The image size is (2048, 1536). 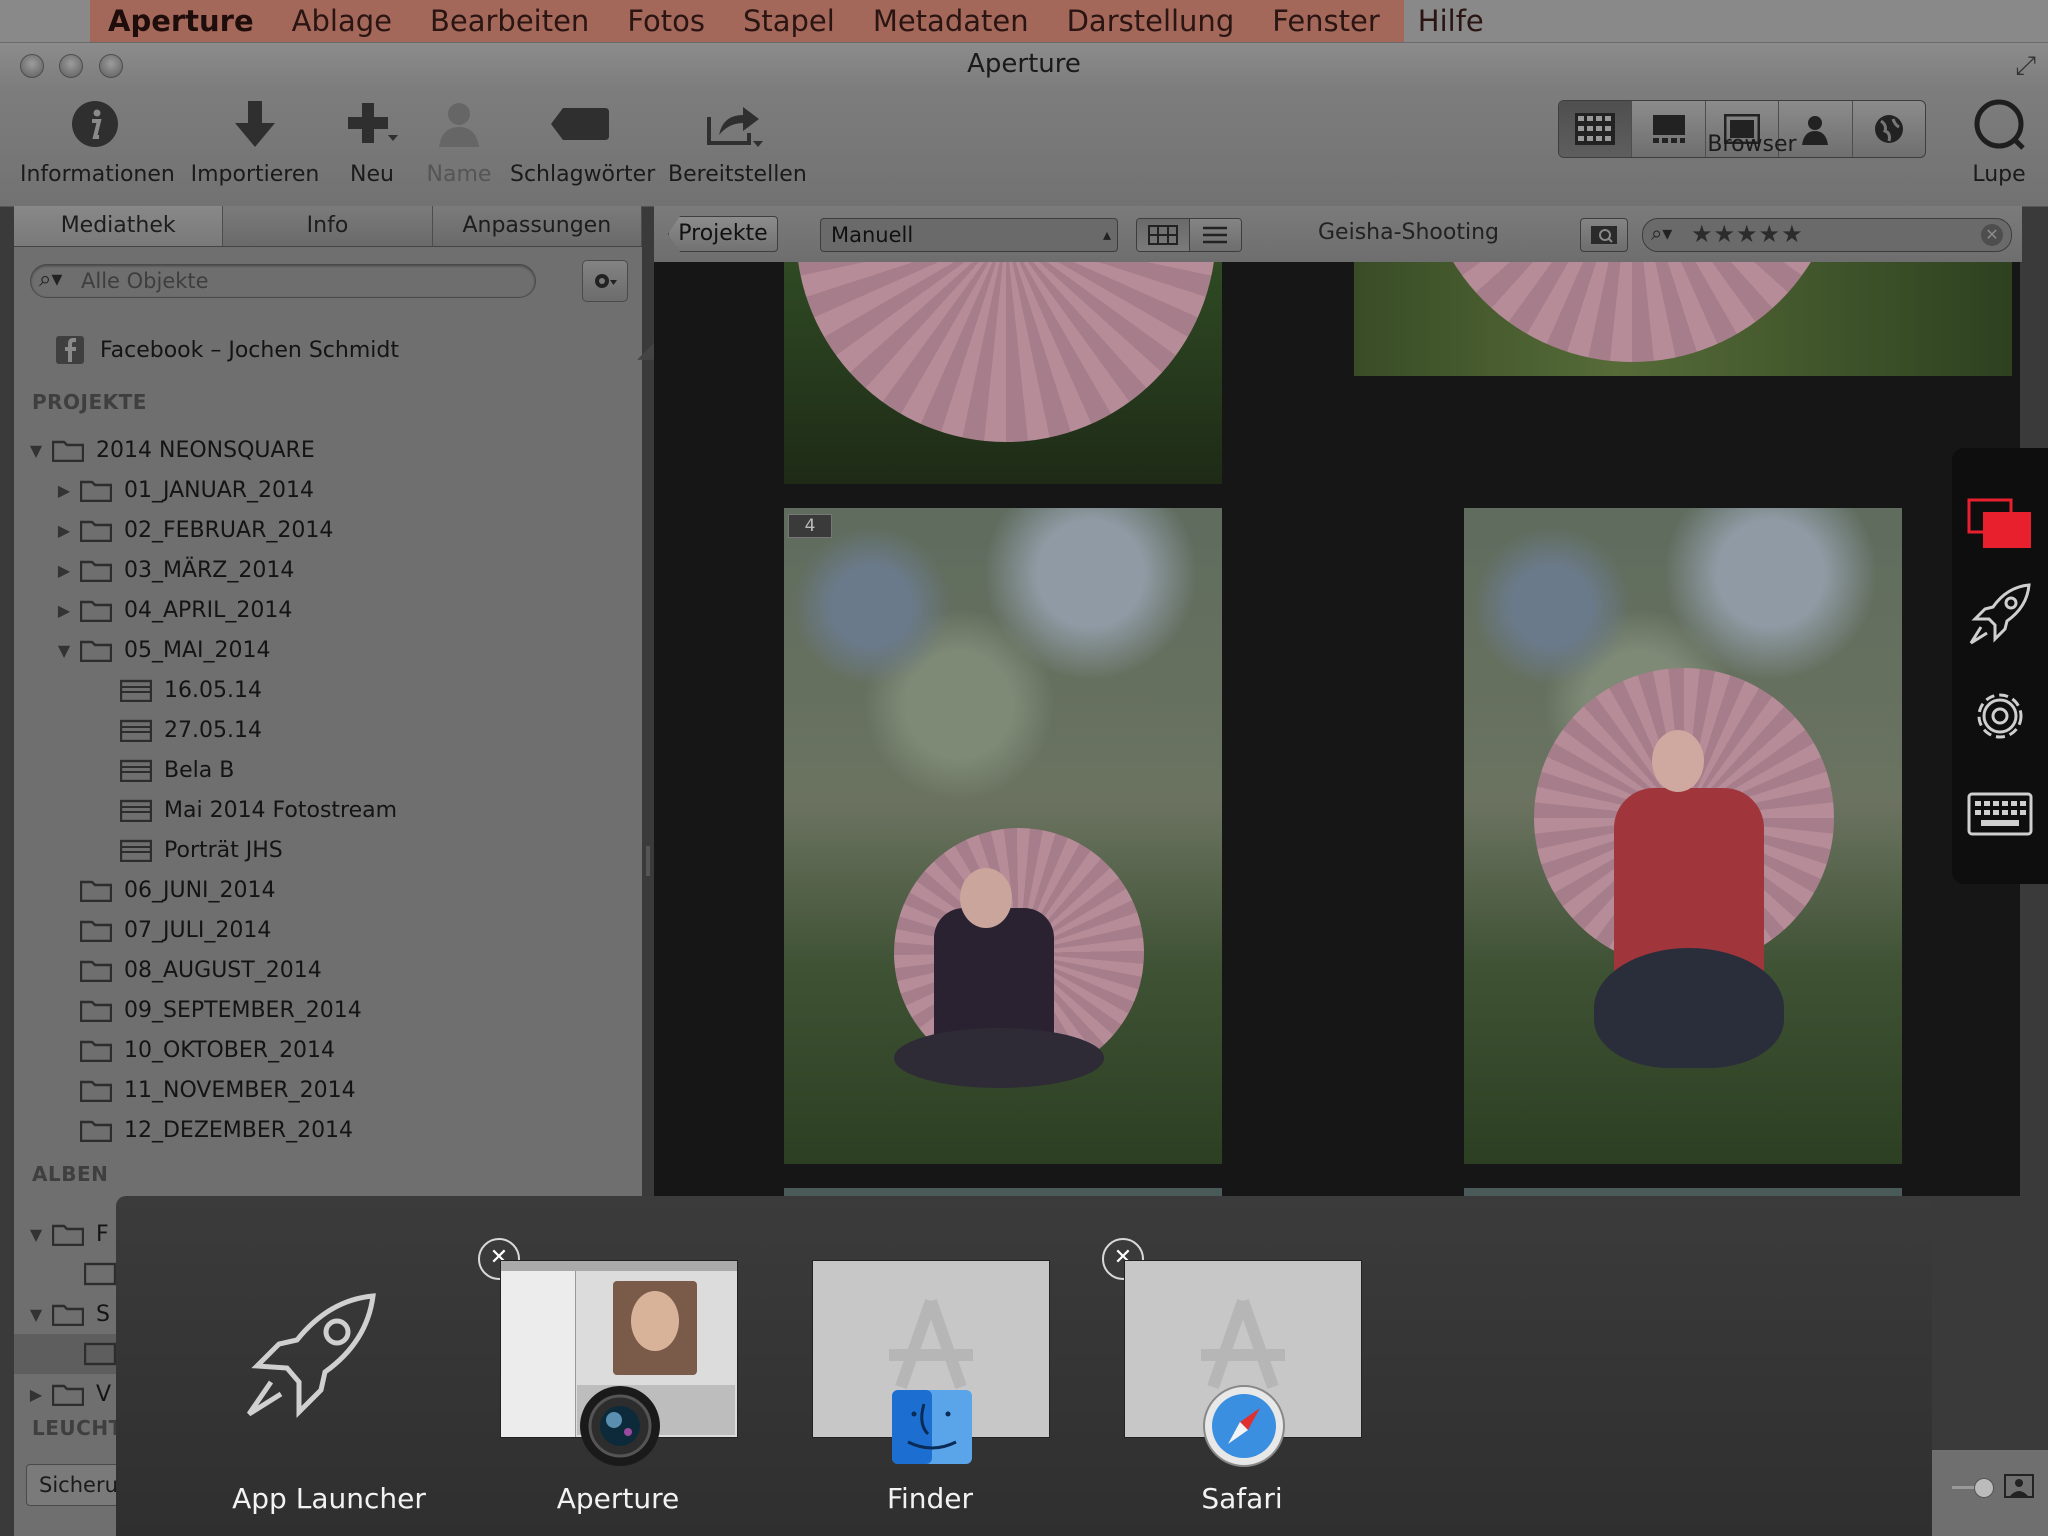 What do you see at coordinates (349, 1010) in the screenshot?
I see `project-folder-month: 09_SEPTEMBER_2014` at bounding box center [349, 1010].